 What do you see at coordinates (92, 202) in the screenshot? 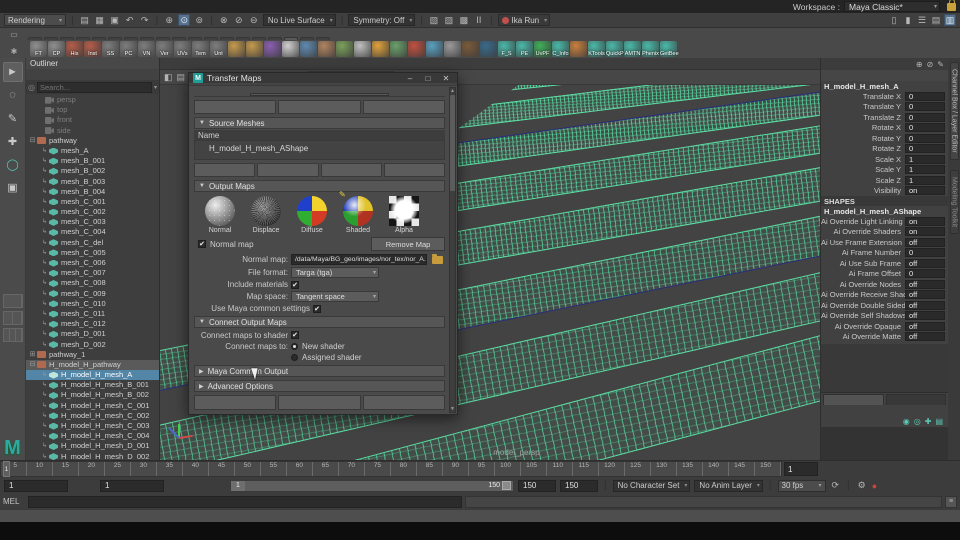
I see `outliner-item: mesh_C_001` at bounding box center [92, 202].